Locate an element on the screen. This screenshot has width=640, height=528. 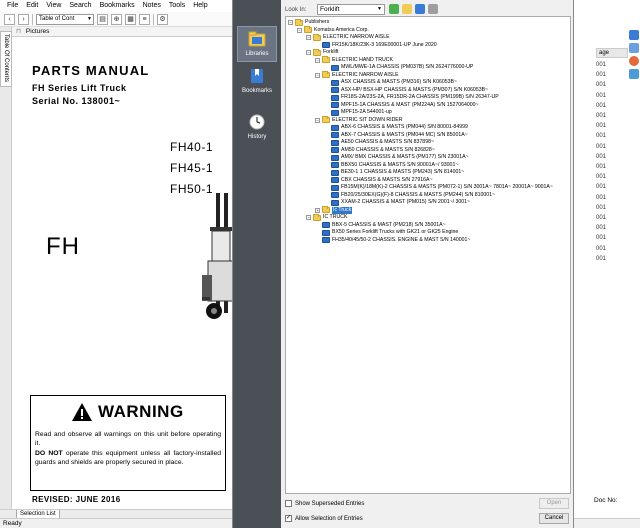
menu-view: View is located at coordinates (54, 6).